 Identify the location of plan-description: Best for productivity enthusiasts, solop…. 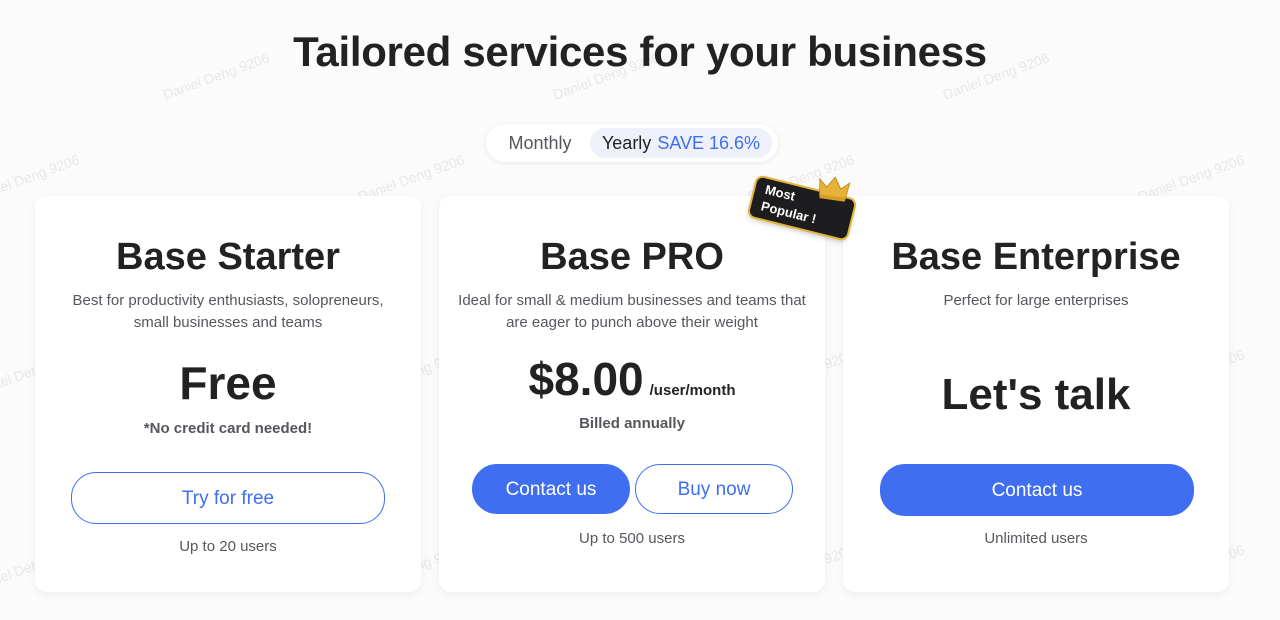
(228, 311).